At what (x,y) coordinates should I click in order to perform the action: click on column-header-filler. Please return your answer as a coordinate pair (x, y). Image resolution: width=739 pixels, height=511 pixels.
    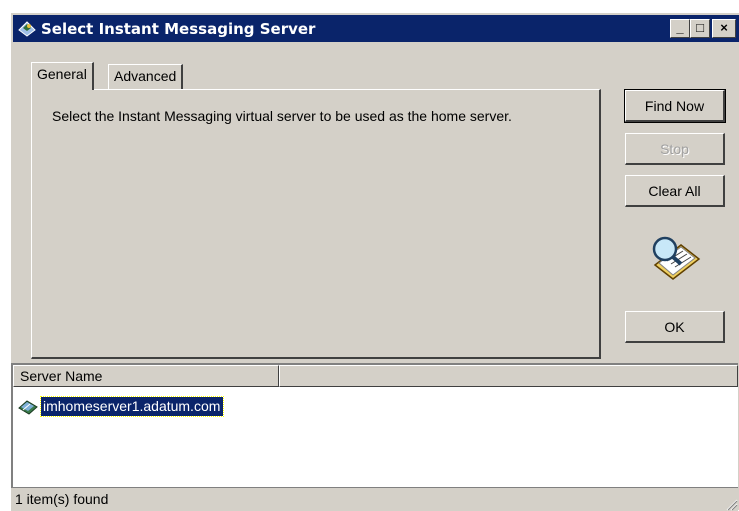
    Looking at the image, I should click on (508, 376).